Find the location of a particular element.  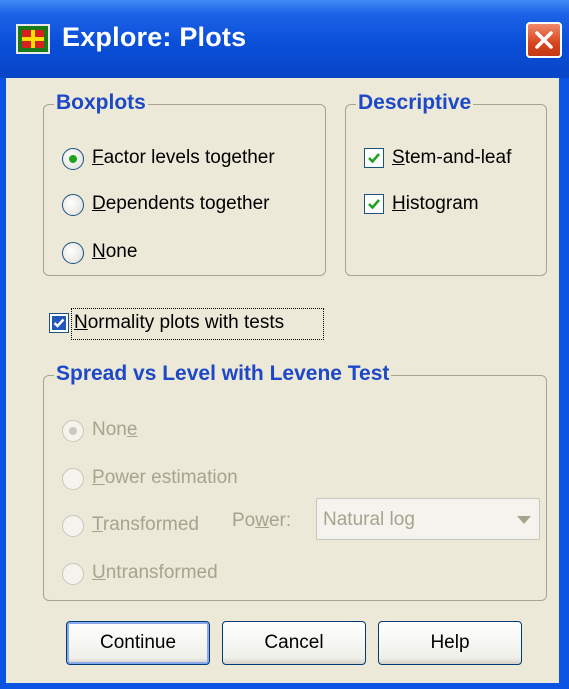

transformed-radio is located at coordinates (73, 526).